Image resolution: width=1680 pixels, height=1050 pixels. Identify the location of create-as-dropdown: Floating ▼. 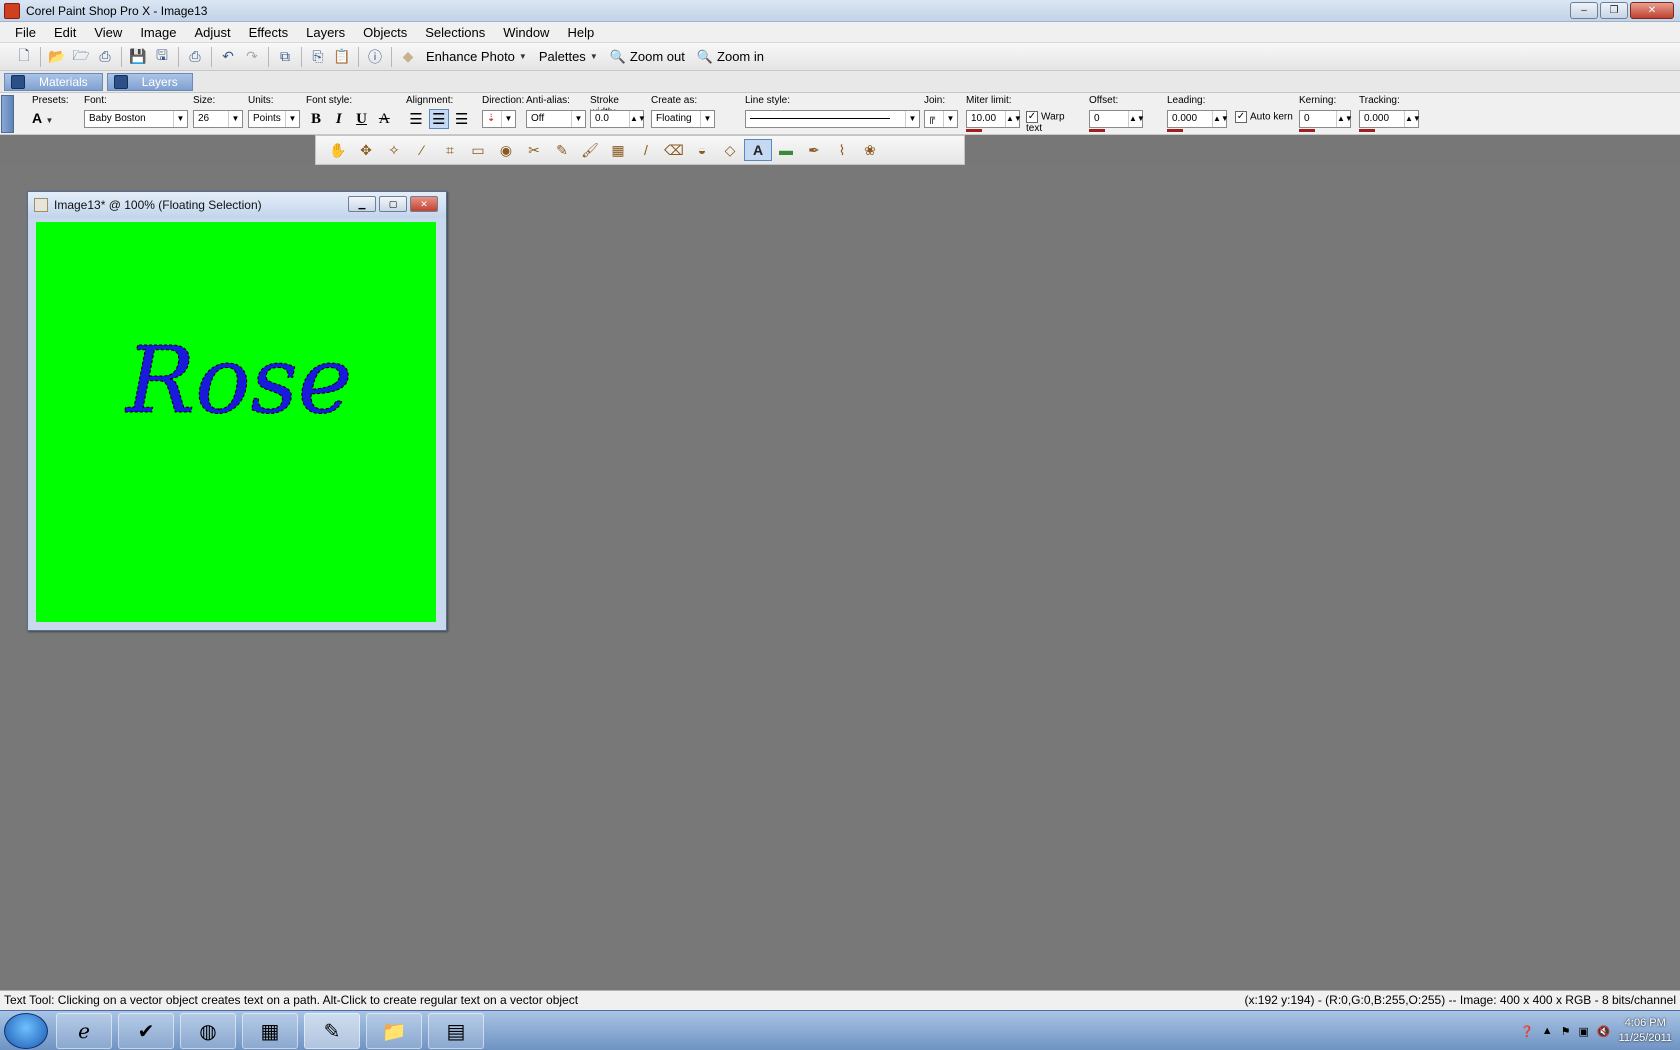
(683, 119).